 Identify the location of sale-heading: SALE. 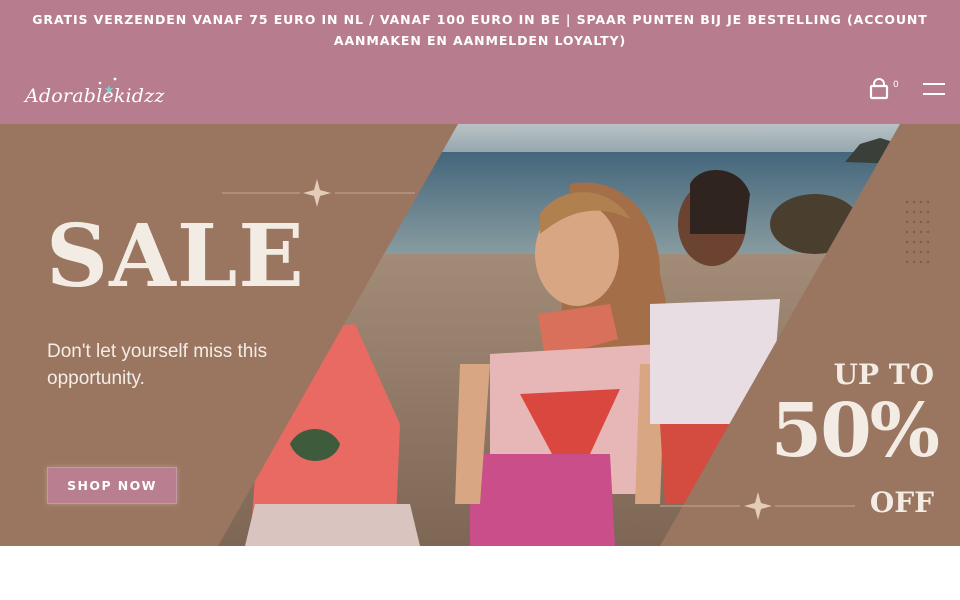
(175, 256).